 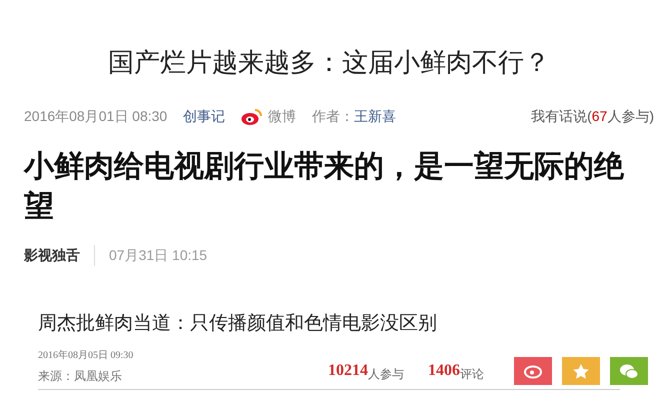 What do you see at coordinates (386, 374) in the screenshot?
I see `participant-label: 人参与` at bounding box center [386, 374].